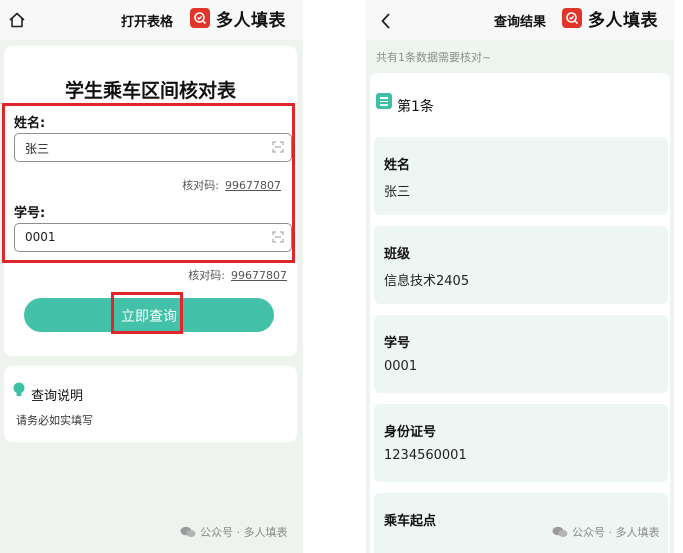 This screenshot has height=553, width=683. I want to click on student-id-input: 0001, so click(153, 237).